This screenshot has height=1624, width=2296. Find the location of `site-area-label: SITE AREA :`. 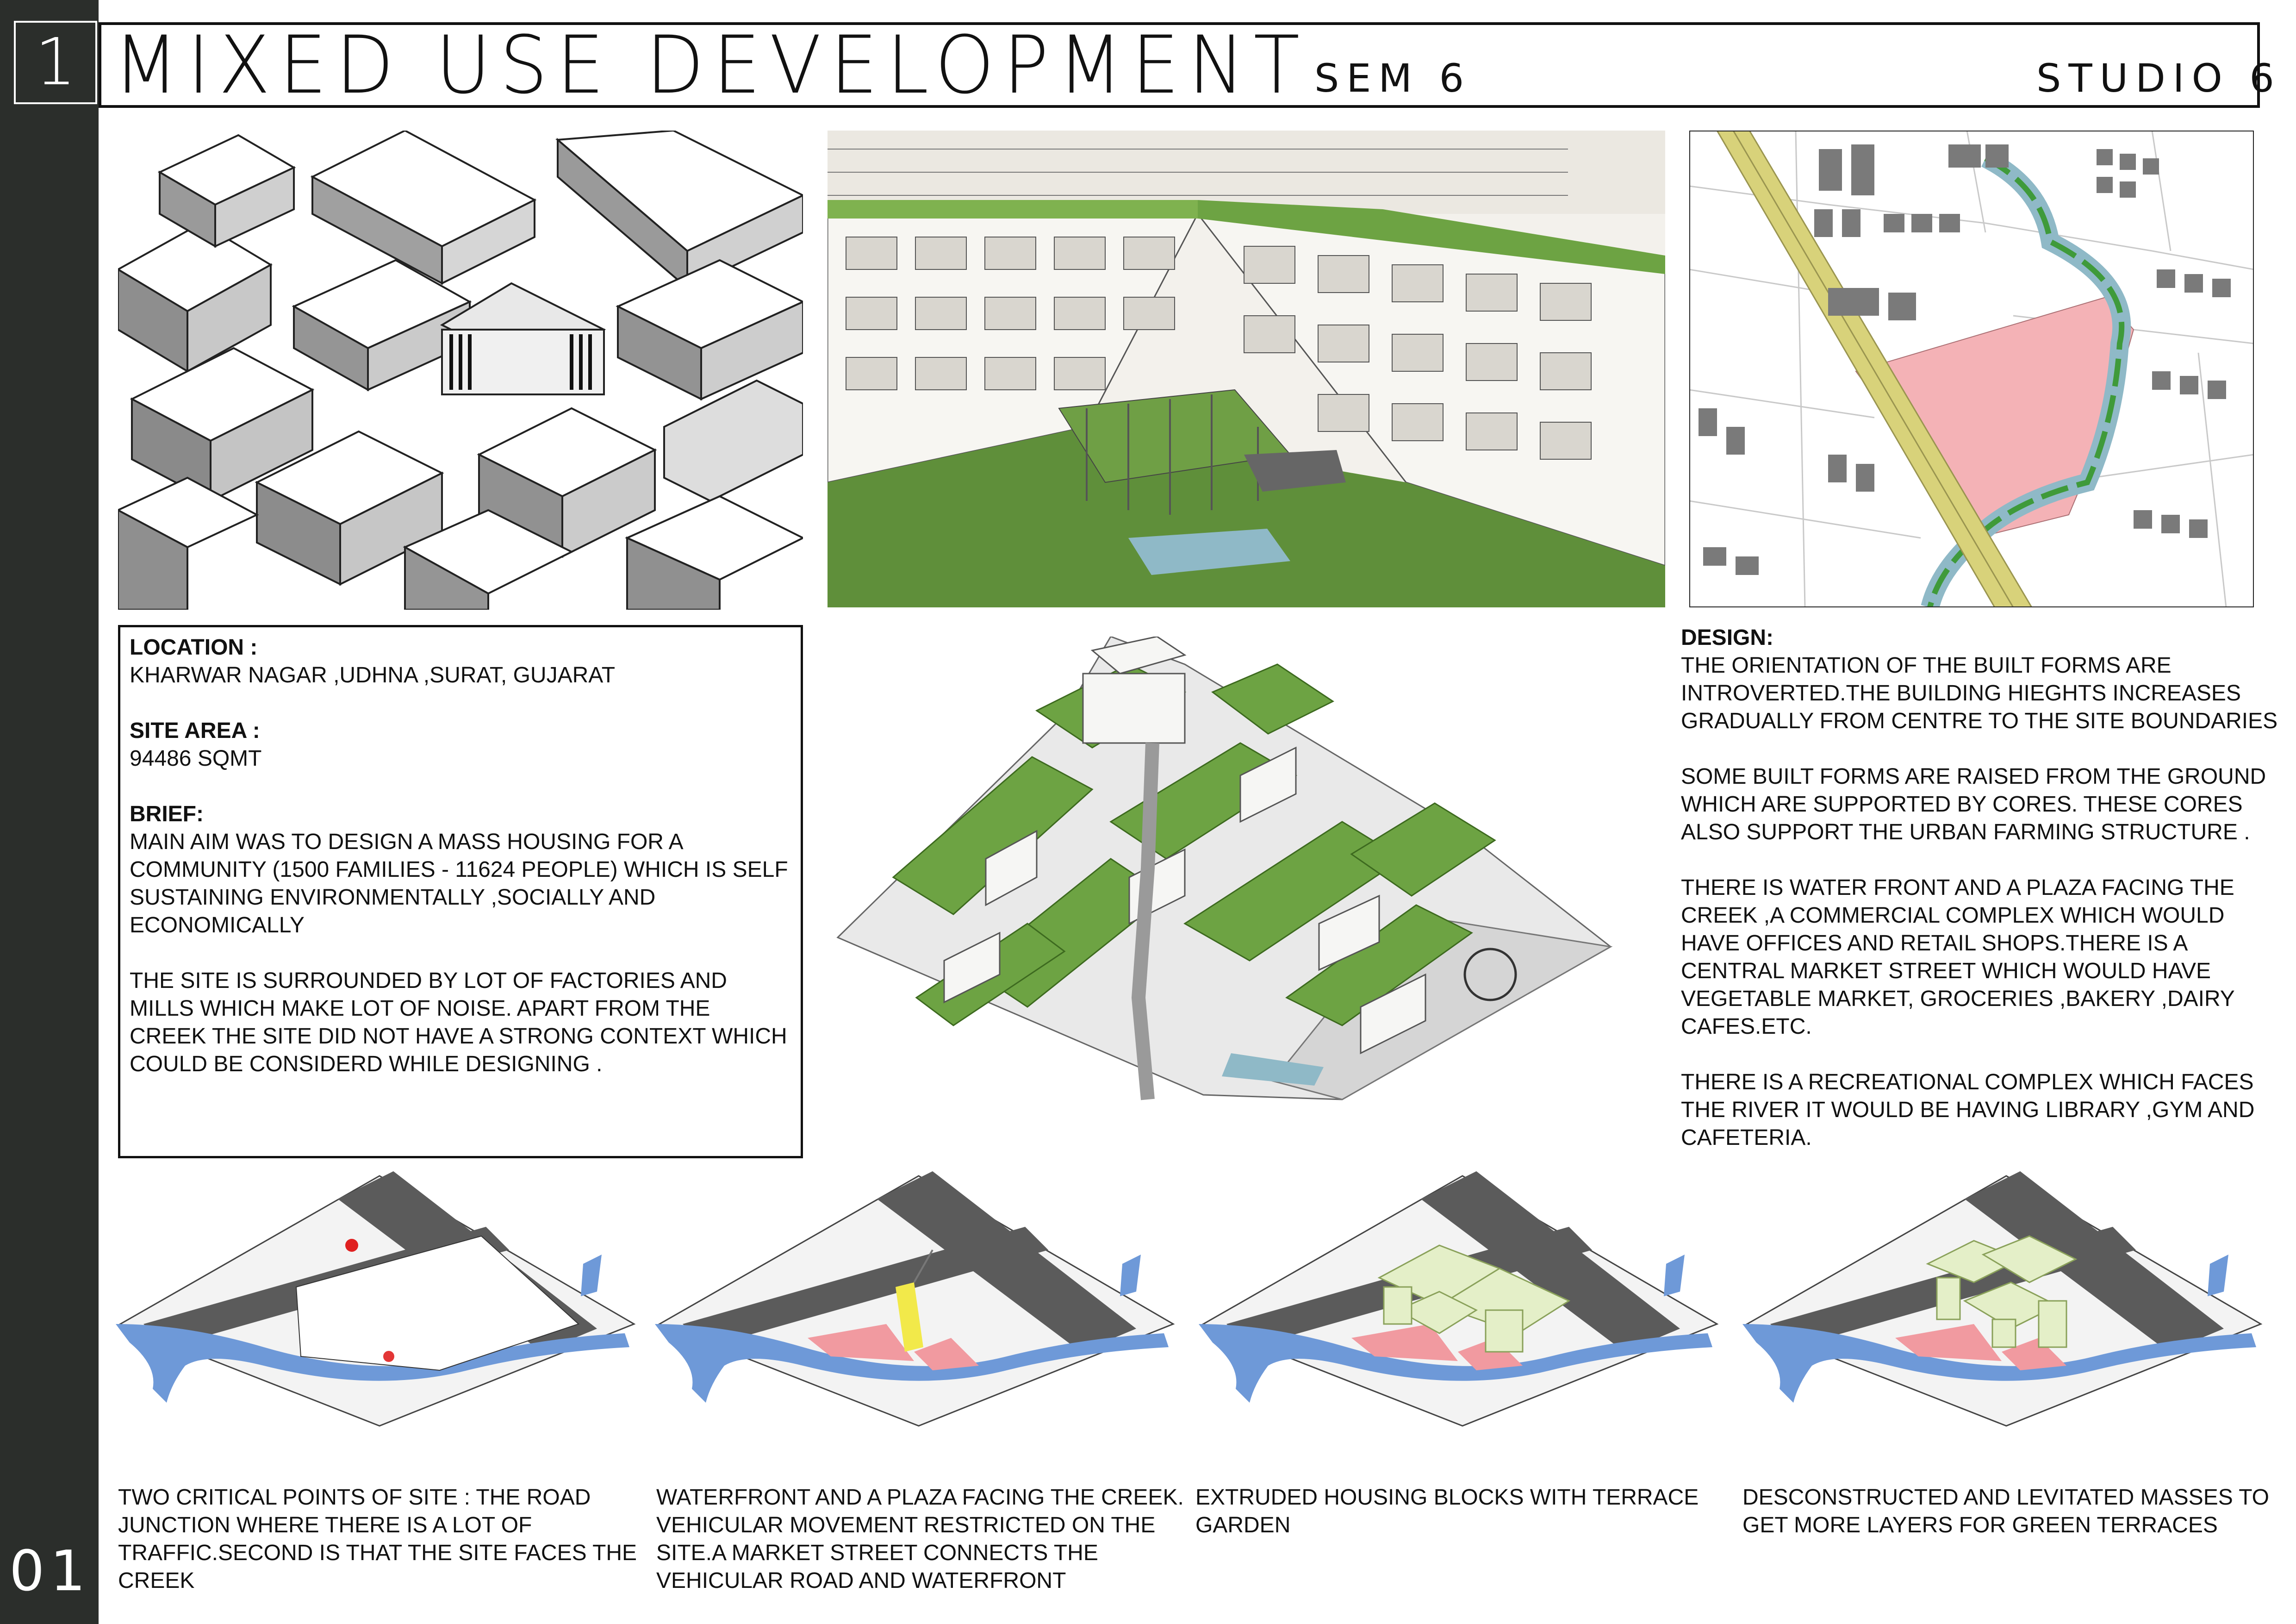

site-area-label: SITE AREA : is located at coordinates (195, 730).